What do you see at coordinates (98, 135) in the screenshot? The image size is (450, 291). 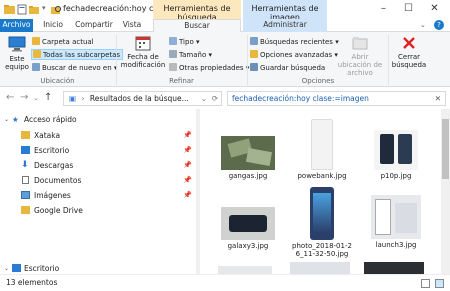 I see `nav-item-xataka: Xataka 📌` at bounding box center [98, 135].